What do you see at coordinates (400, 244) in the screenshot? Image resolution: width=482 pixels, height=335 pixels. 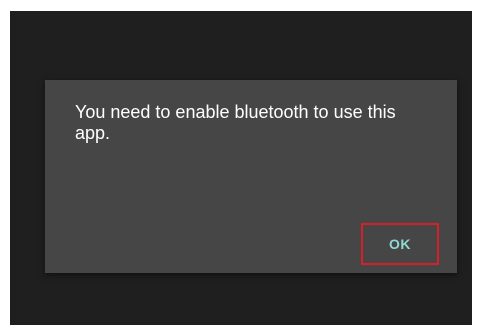 I see `ok-button: OK` at bounding box center [400, 244].